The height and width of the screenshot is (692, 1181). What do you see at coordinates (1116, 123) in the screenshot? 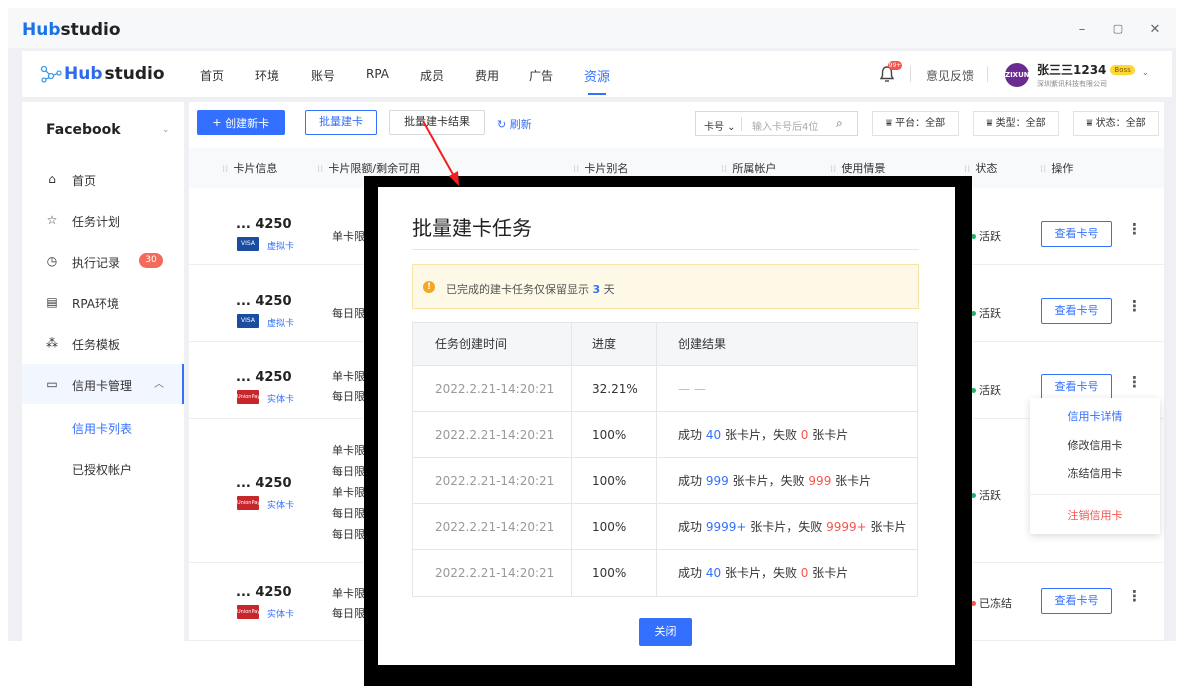
I see `status-filter: ⩸ 状态：全部` at bounding box center [1116, 123].